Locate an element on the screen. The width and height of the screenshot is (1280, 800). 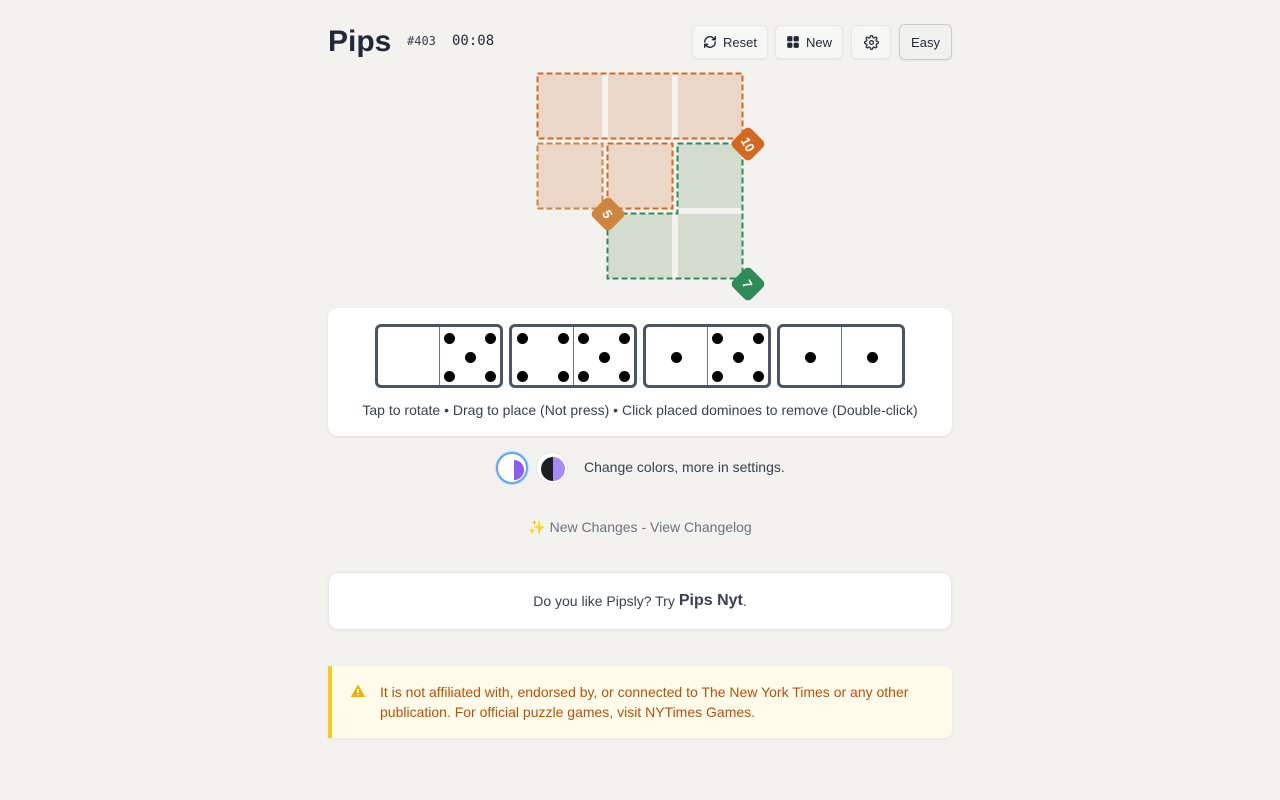
reset-icon is located at coordinates (710, 42).